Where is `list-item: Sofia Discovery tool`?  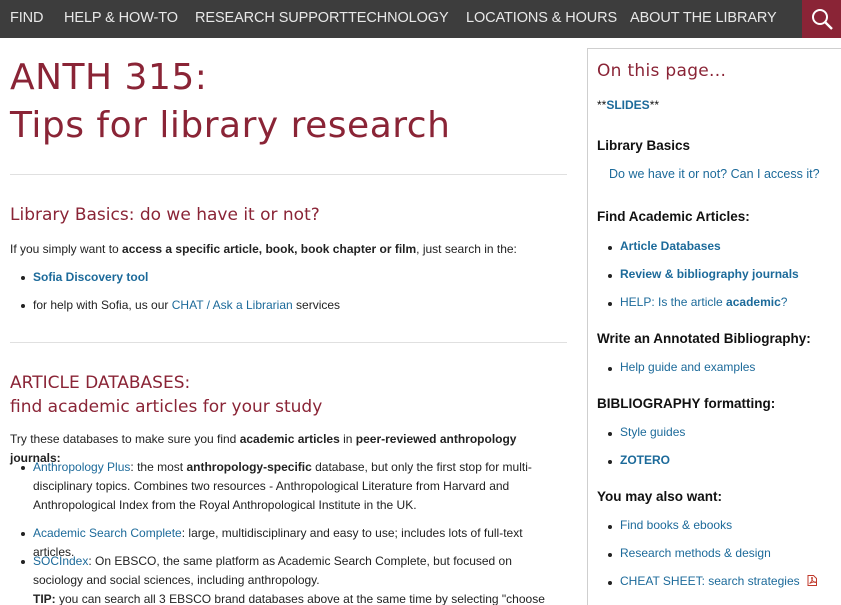 list-item: Sofia Discovery tool is located at coordinates (287, 277).